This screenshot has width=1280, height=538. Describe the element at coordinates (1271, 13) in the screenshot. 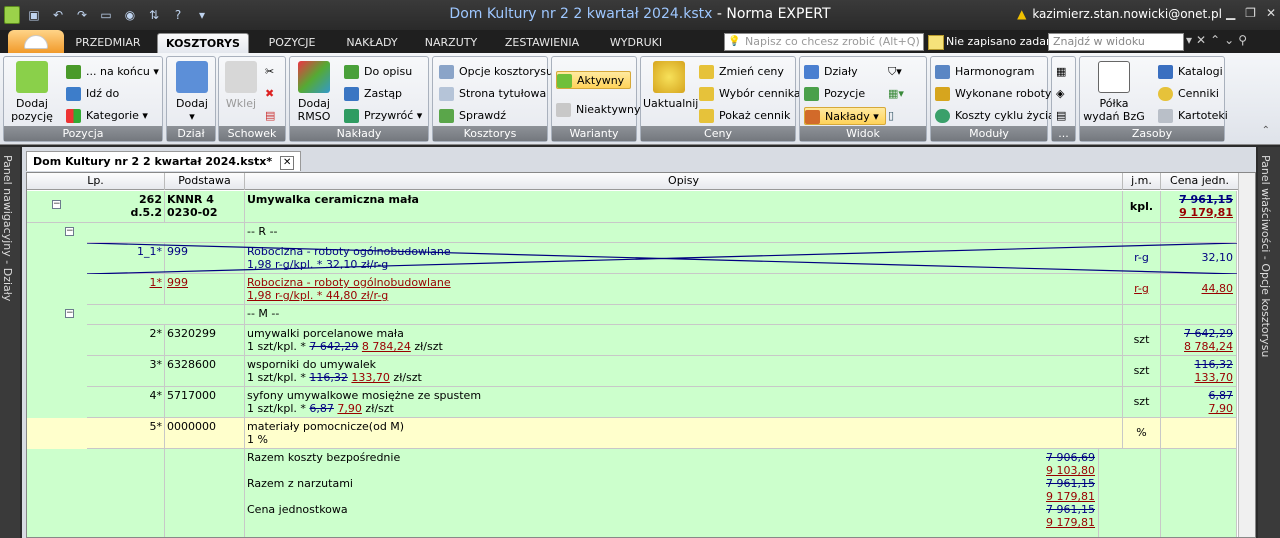

I see `close-icon: ✕` at that location.